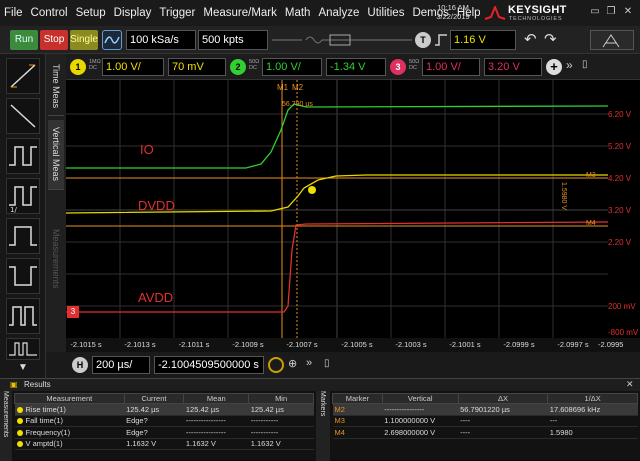 Image resolution: width=640 pixels, height=461 pixels. Describe the element at coordinates (537, 10) in the screenshot. I see `brand-name: KEYSIGHT` at that location.